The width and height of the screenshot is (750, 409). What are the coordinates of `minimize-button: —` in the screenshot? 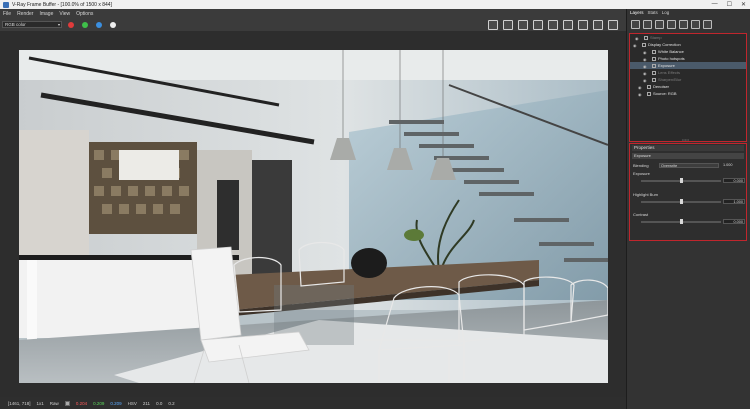 It's located at (715, 4).